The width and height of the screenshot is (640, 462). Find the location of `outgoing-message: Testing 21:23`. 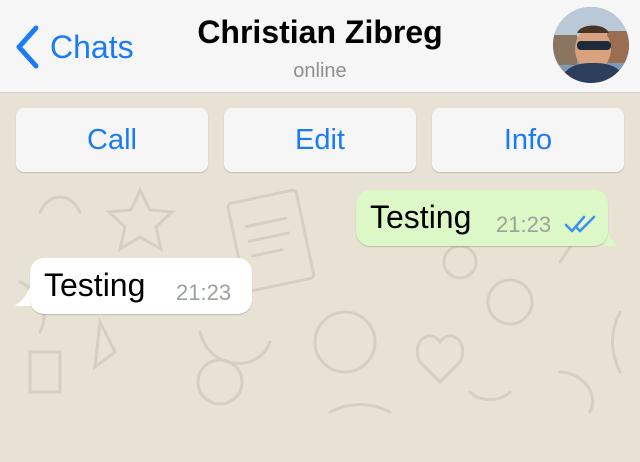

outgoing-message: Testing 21:23 is located at coordinates (482, 218).